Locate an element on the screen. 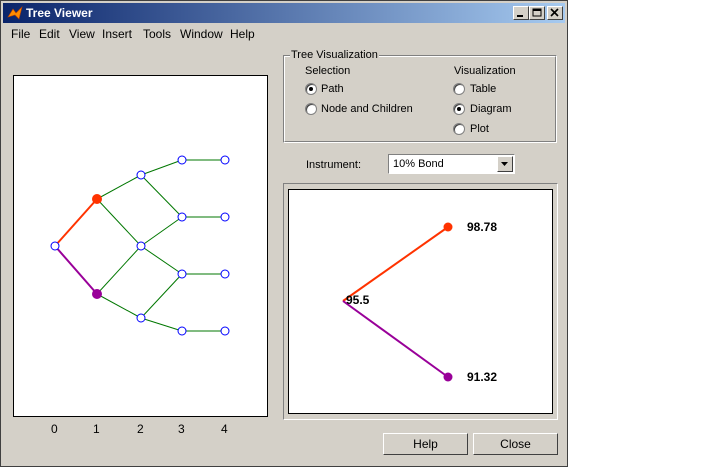  title-bar: Tree Viewer is located at coordinates (284, 13).